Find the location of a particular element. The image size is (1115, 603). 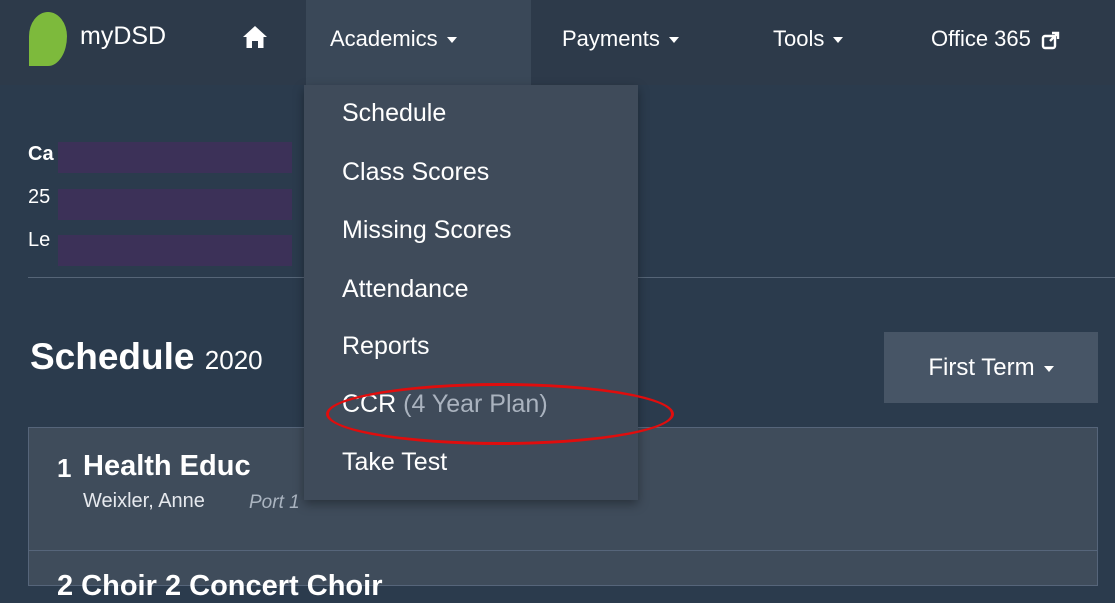

menu-item-schedule: Schedule is located at coordinates (394, 113).